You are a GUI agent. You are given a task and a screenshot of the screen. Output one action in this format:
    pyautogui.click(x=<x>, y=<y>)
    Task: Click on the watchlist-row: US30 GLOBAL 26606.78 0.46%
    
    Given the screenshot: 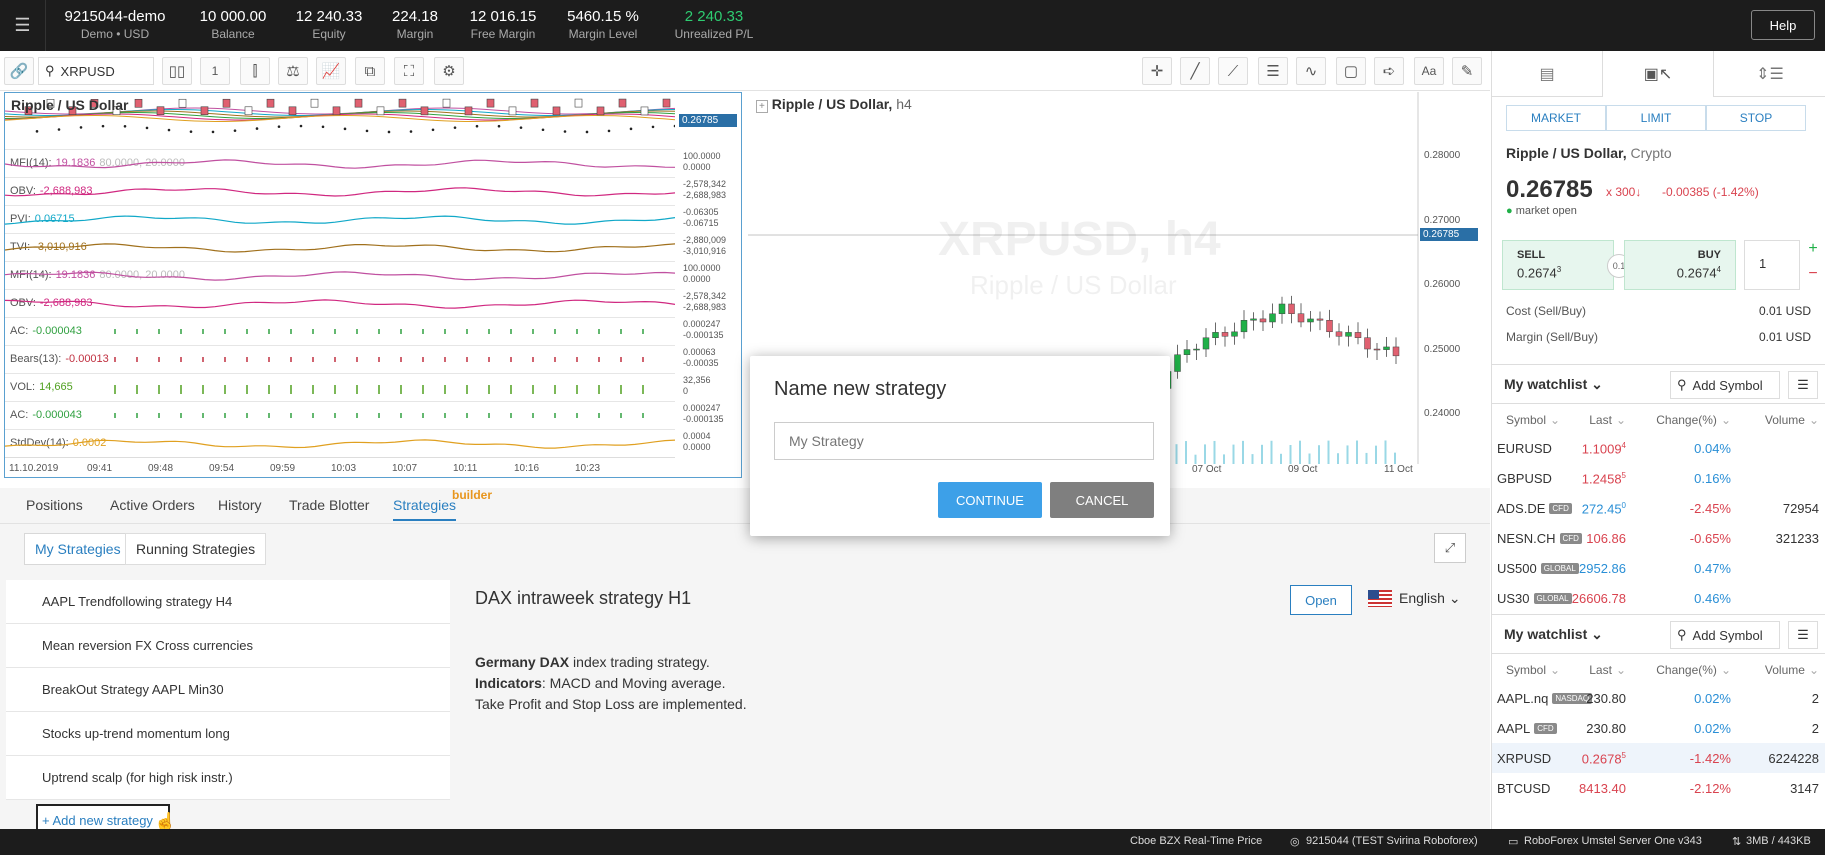 What is the action you would take?
    pyautogui.click(x=1658, y=598)
    